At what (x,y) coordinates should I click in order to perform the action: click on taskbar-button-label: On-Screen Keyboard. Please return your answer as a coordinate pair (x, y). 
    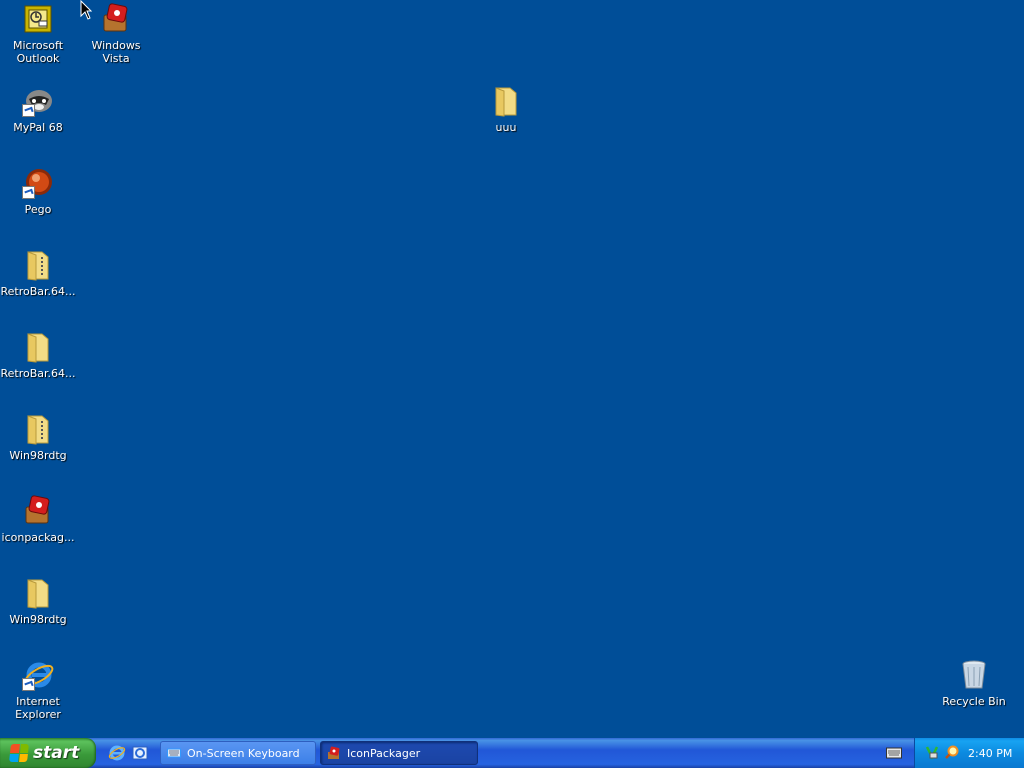
    Looking at the image, I should click on (243, 753).